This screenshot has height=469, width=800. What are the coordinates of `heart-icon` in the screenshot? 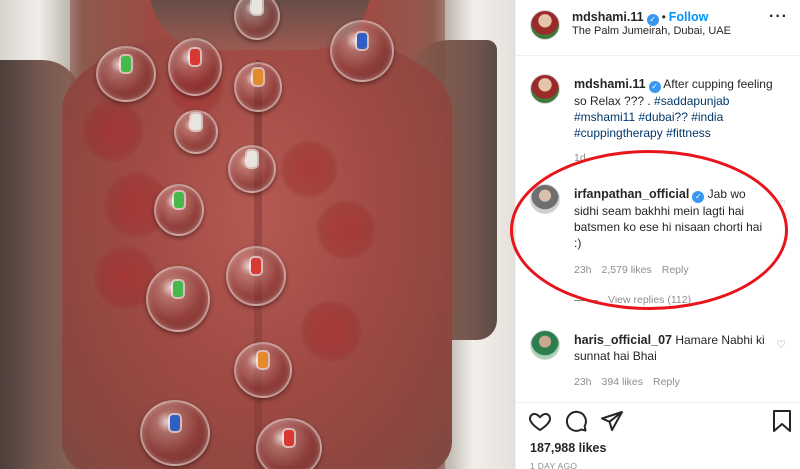 It's located at (540, 423).